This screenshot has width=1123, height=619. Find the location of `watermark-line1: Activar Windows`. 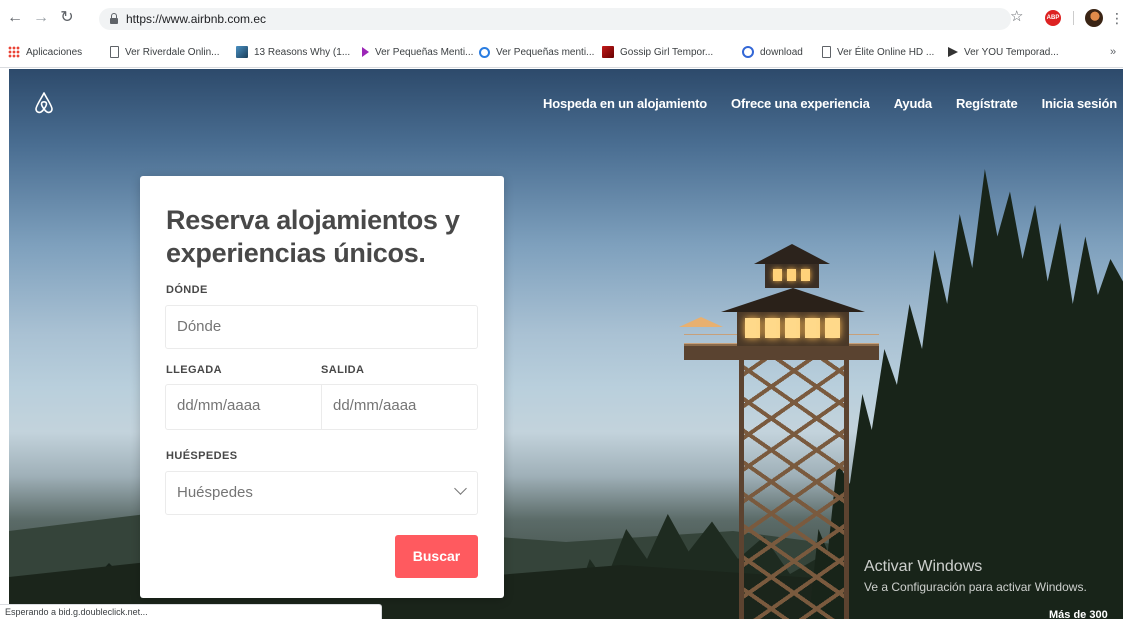

watermark-line1: Activar Windows is located at coordinates (923, 566).